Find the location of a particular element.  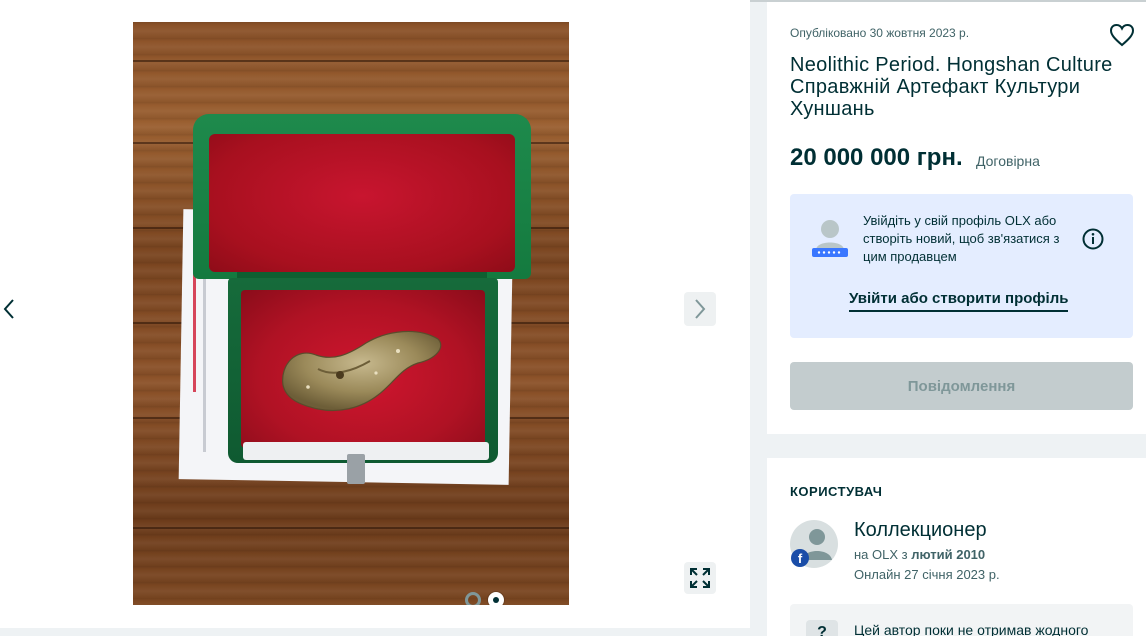

price-negotiable-label: Договірна is located at coordinates (1008, 161).